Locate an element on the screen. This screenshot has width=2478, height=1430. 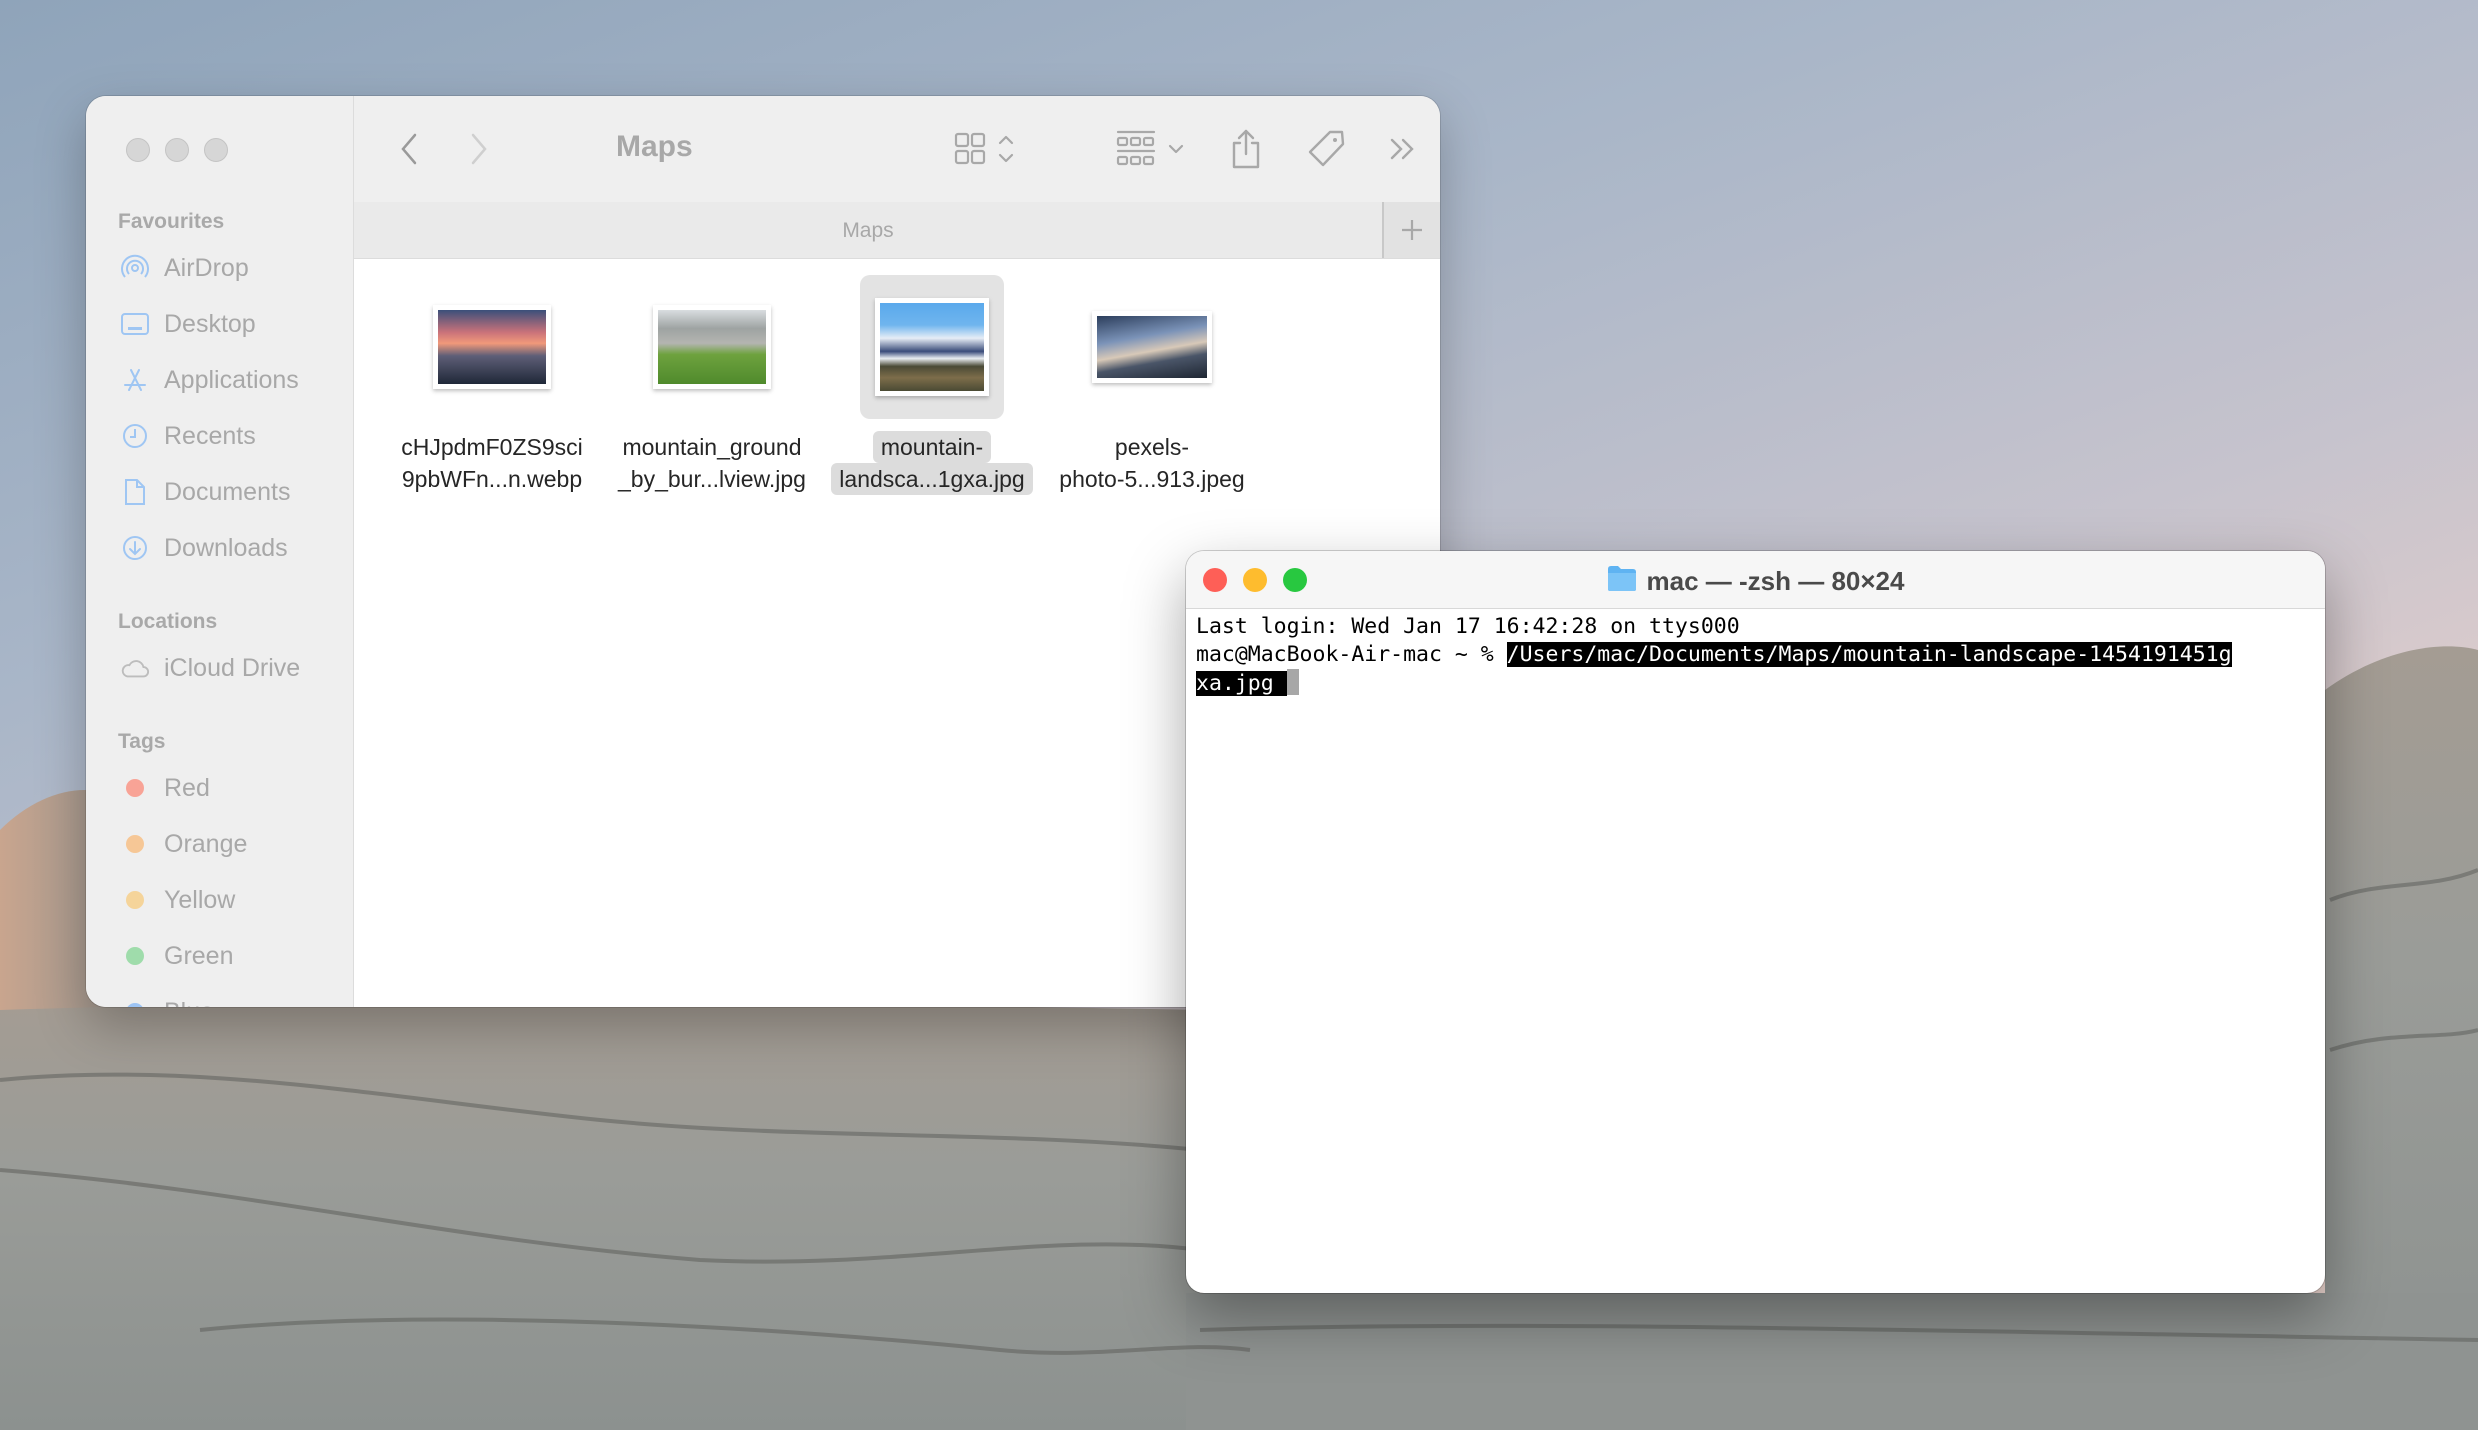
sidebar-header-locations: Locations is located at coordinates (168, 621).